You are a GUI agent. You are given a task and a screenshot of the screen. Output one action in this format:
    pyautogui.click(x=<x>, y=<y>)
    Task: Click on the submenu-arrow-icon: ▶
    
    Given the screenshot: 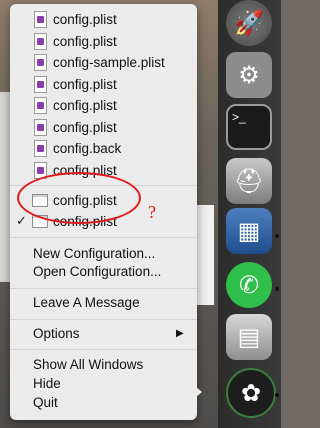 What is the action you would take?
    pyautogui.click(x=180, y=333)
    